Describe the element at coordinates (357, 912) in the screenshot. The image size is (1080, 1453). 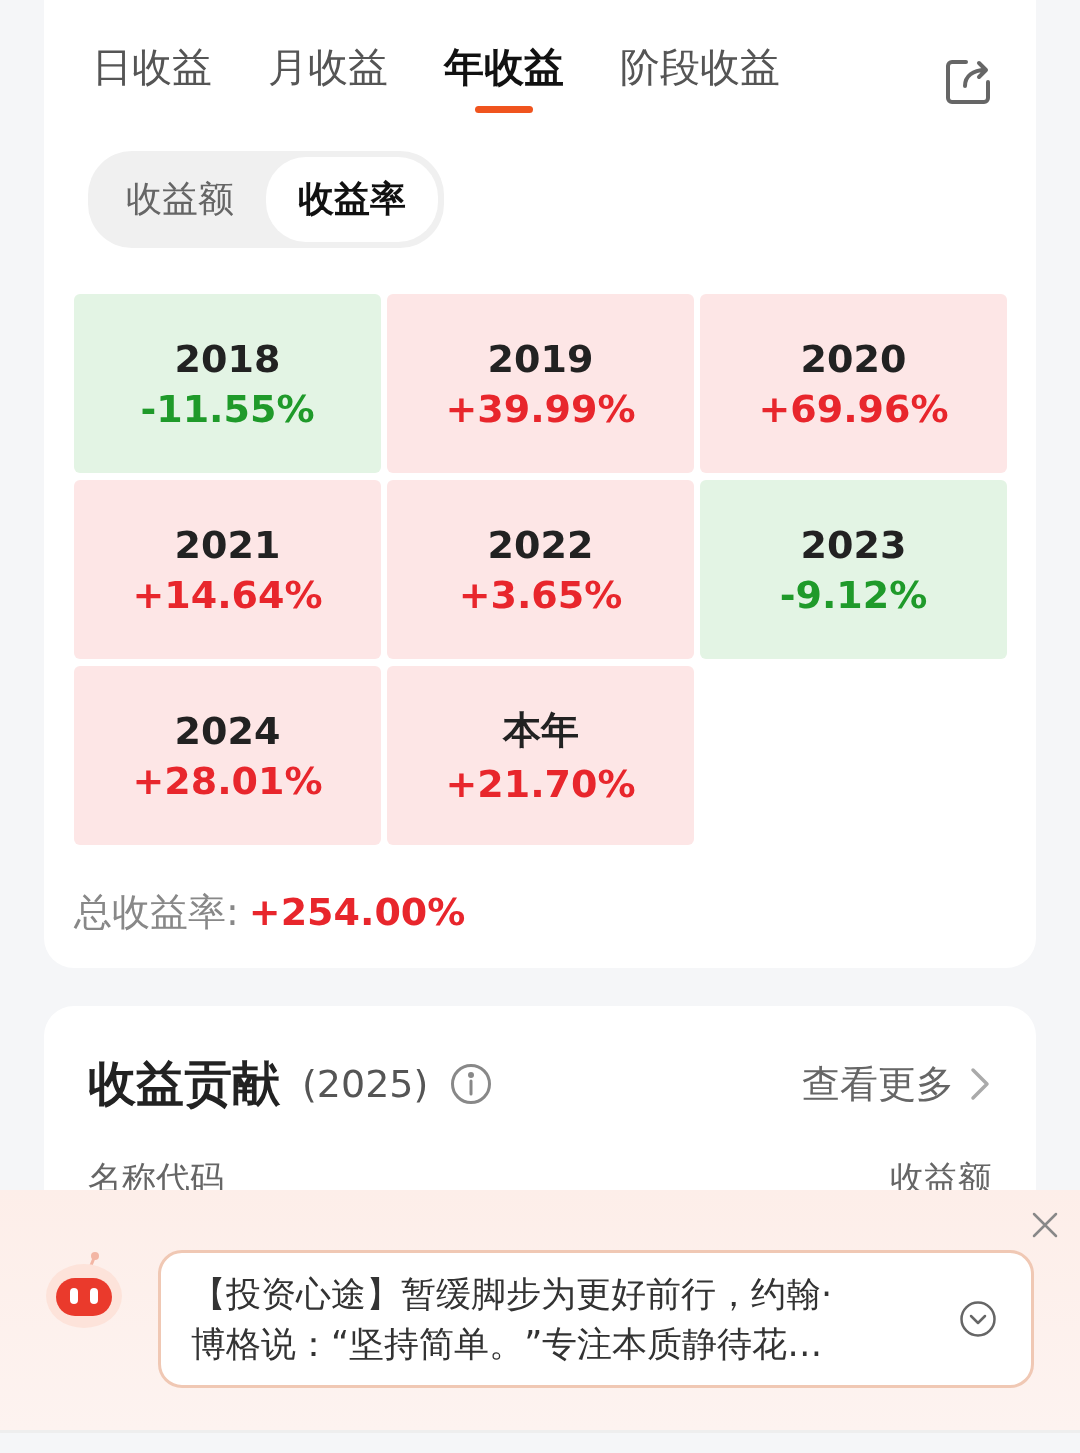
I see `total-value: +254.00%` at that location.